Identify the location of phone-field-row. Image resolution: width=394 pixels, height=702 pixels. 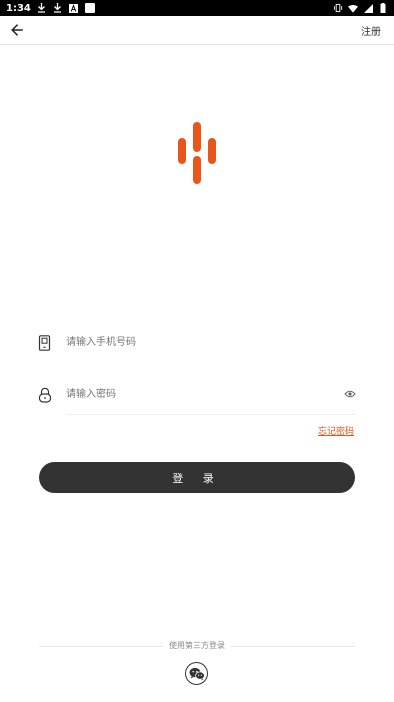
(197, 343).